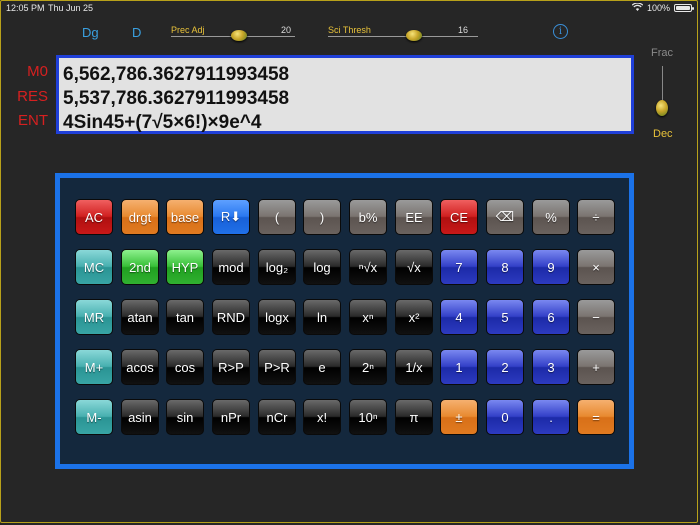 This screenshot has width=700, height=525. What do you see at coordinates (596, 417) in the screenshot?
I see `equals-button: =` at bounding box center [596, 417].